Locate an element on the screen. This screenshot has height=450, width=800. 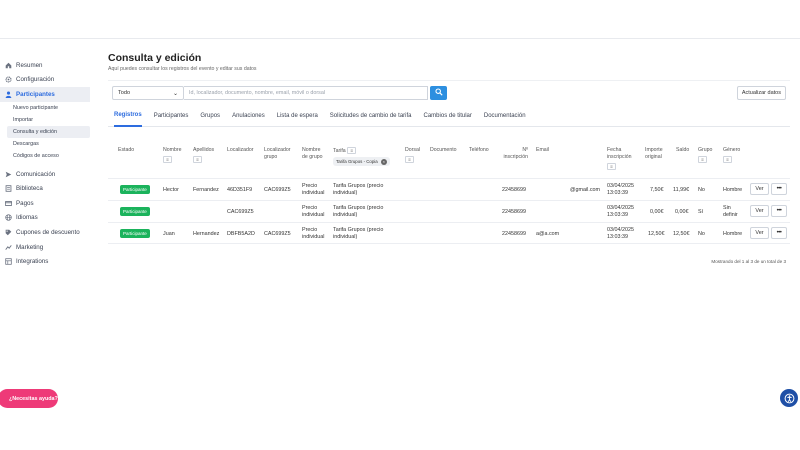
send-icon is located at coordinates (8, 174).